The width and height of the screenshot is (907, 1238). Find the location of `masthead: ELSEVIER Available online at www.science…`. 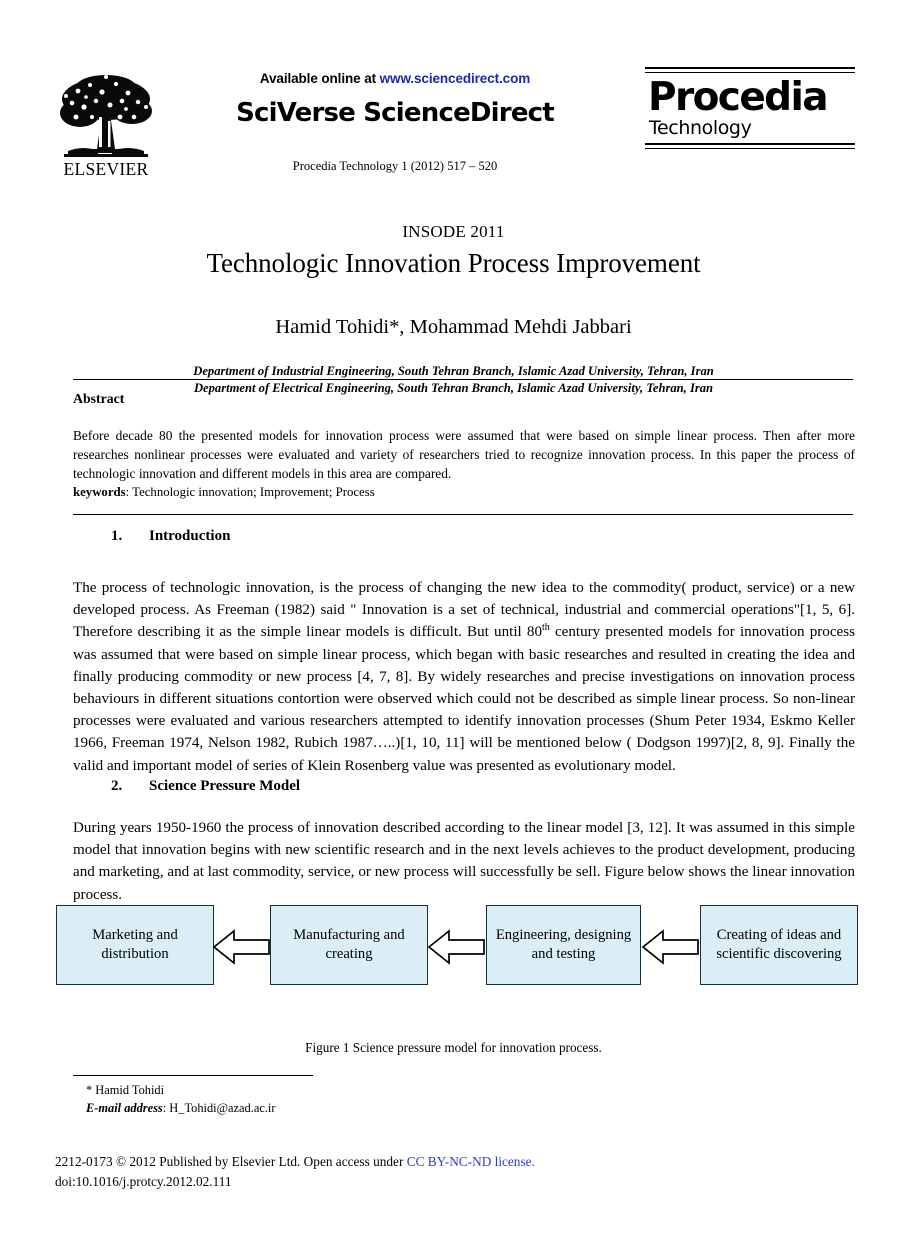

masthead: ELSEVIER Available online at www.science… is located at coordinates (453, 125).